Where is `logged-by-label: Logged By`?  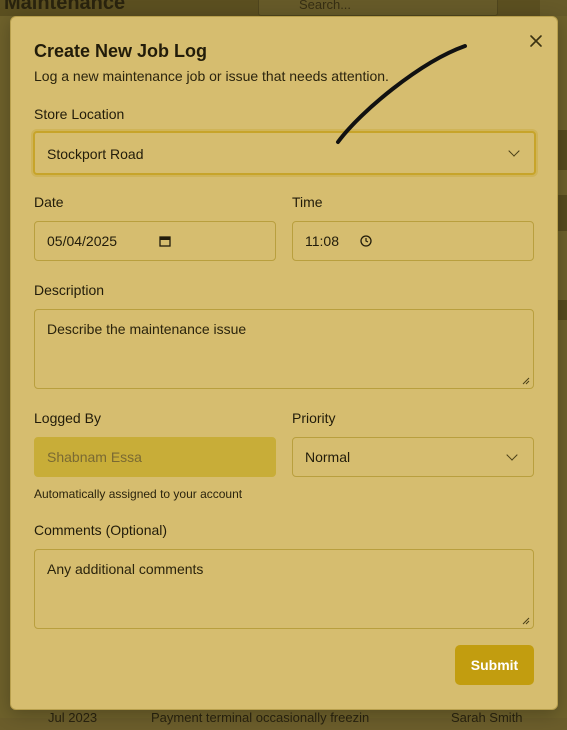 logged-by-label: Logged By is located at coordinates (67, 418).